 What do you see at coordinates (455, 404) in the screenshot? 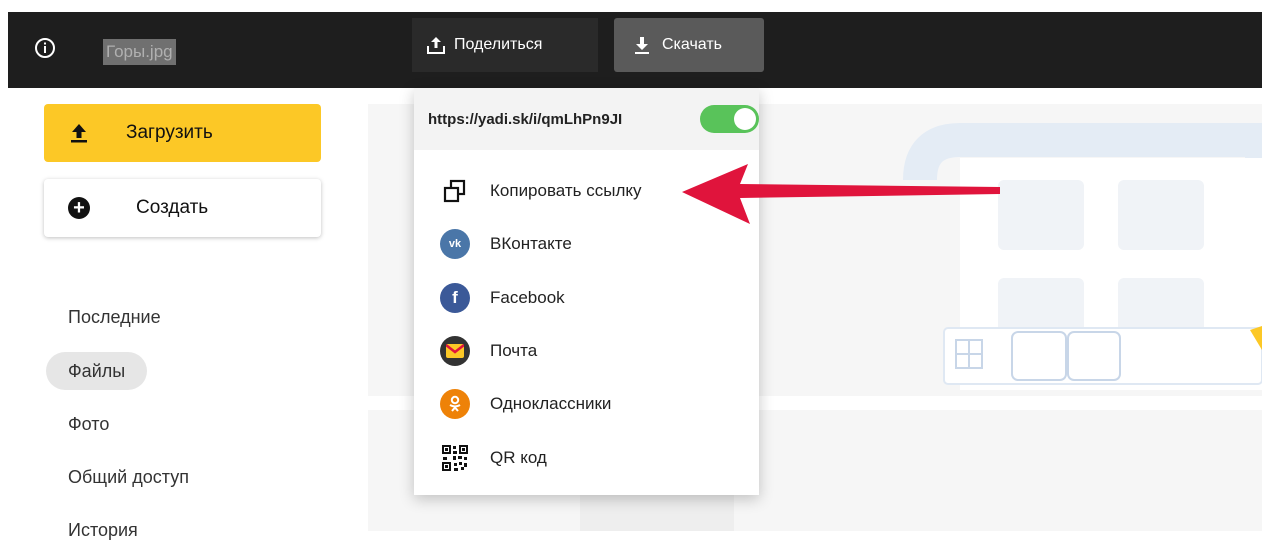
I see `odnoklassniki-icon` at bounding box center [455, 404].